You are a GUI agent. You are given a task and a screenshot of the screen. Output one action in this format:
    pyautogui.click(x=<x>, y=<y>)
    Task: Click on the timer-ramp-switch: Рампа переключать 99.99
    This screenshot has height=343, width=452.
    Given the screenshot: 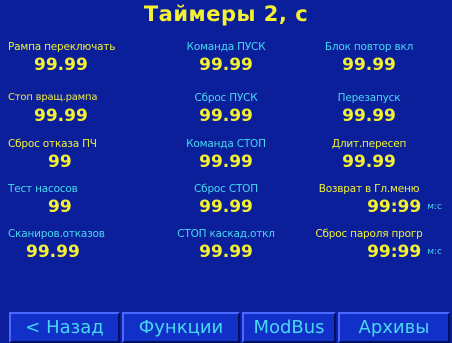 What is the action you would take?
    pyautogui.click(x=83, y=58)
    